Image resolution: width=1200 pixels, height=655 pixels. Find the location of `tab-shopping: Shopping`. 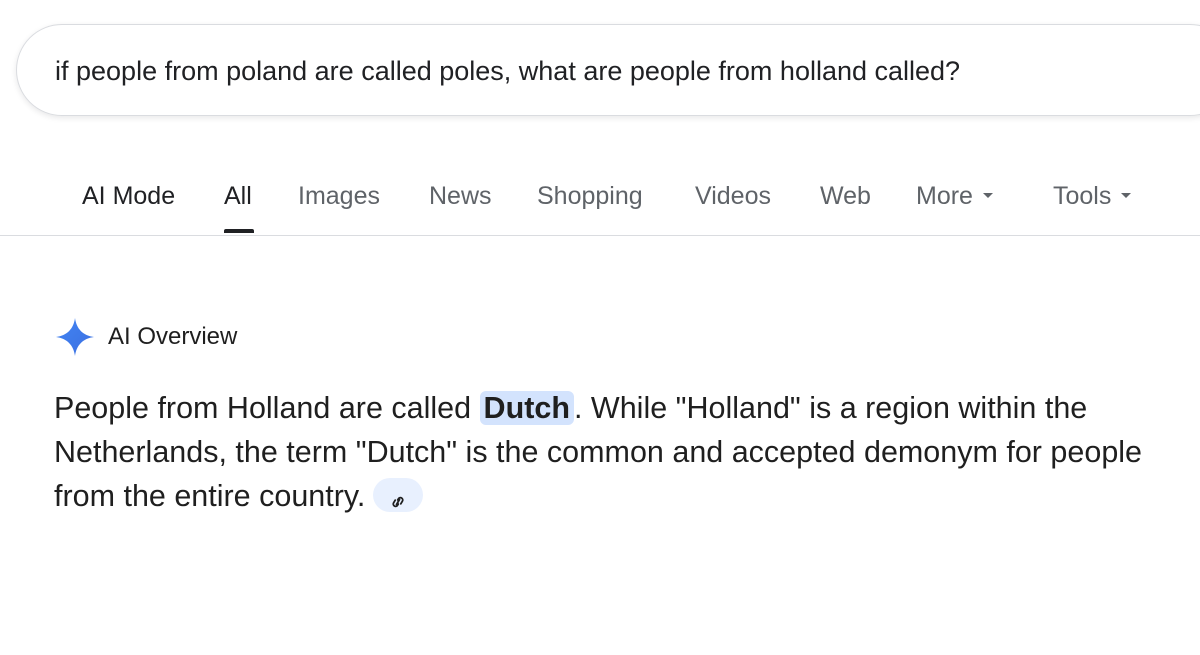

tab-shopping: Shopping is located at coordinates (590, 196).